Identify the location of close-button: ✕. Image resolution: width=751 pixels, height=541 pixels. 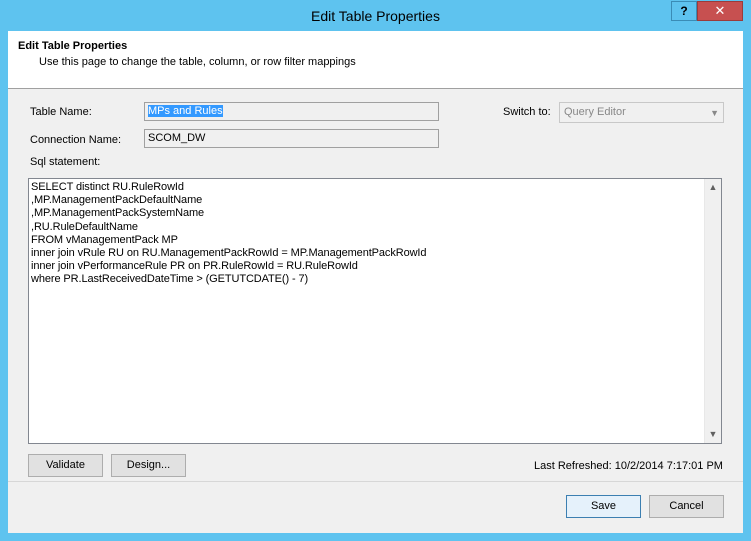
(720, 11).